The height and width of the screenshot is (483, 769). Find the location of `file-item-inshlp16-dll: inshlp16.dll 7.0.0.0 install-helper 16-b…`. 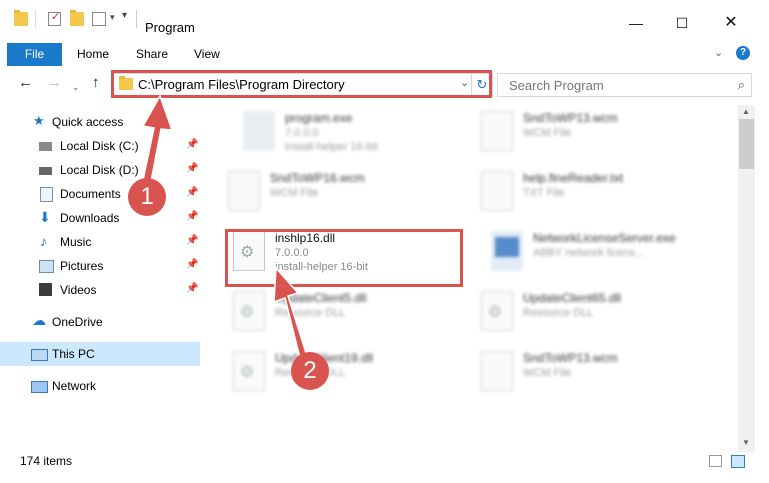

file-item-inshlp16-dll: inshlp16.dll 7.0.0.0 install-helper 16-b… is located at coordinates (342, 253).